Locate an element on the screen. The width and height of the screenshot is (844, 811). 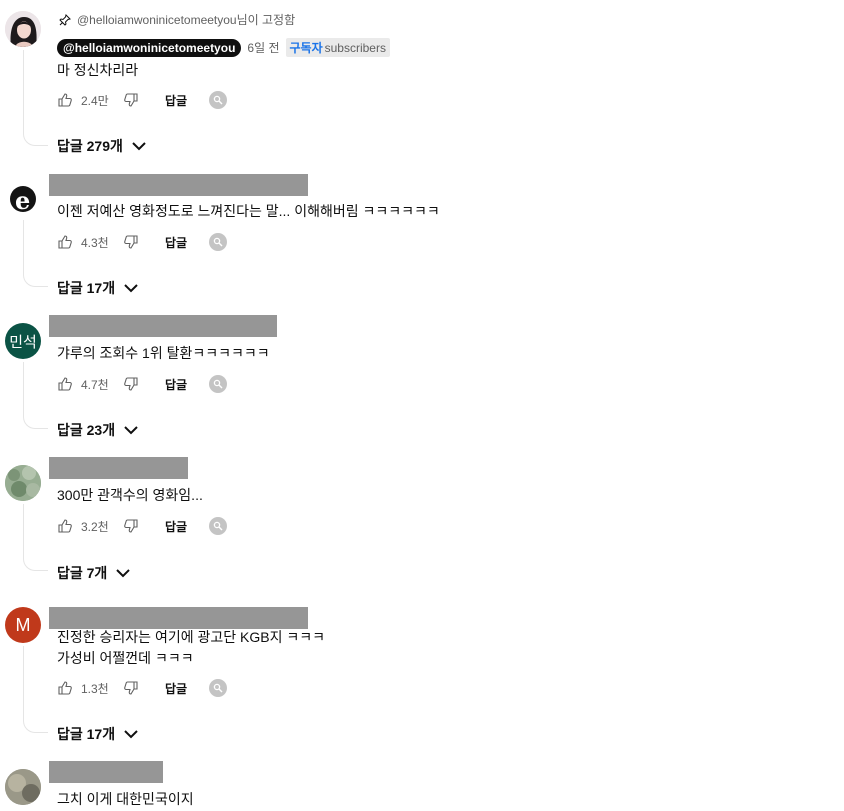
view-replies-button: 답글 279개 is located at coordinates (102, 146).